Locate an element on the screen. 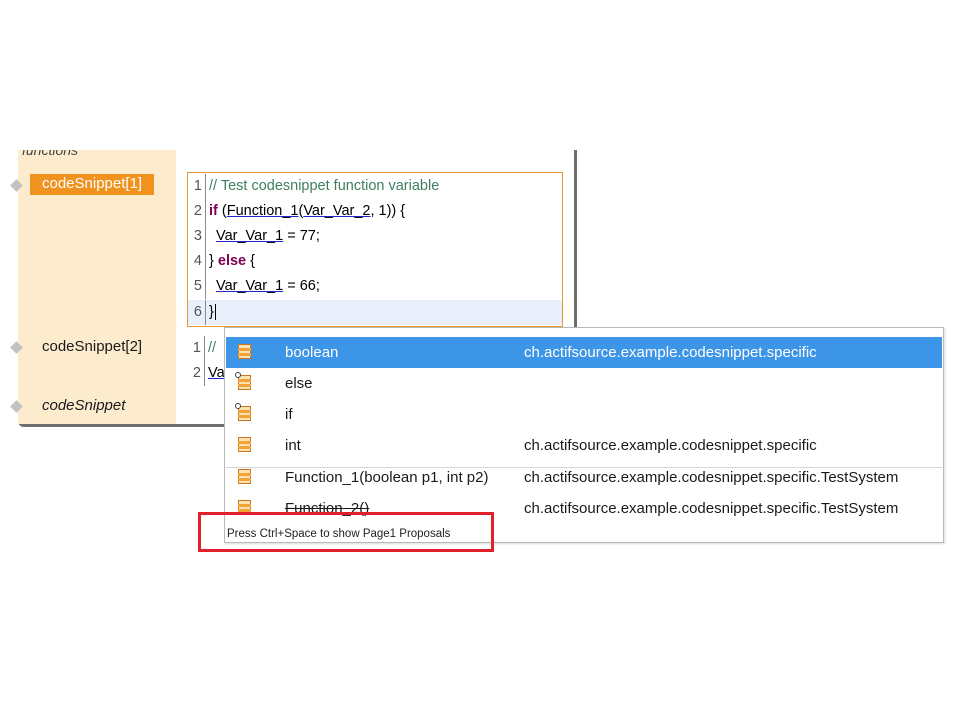 Image resolution: width=960 pixels, height=720 pixels. property-codesnippet: codeSnippet is located at coordinates (83, 405).